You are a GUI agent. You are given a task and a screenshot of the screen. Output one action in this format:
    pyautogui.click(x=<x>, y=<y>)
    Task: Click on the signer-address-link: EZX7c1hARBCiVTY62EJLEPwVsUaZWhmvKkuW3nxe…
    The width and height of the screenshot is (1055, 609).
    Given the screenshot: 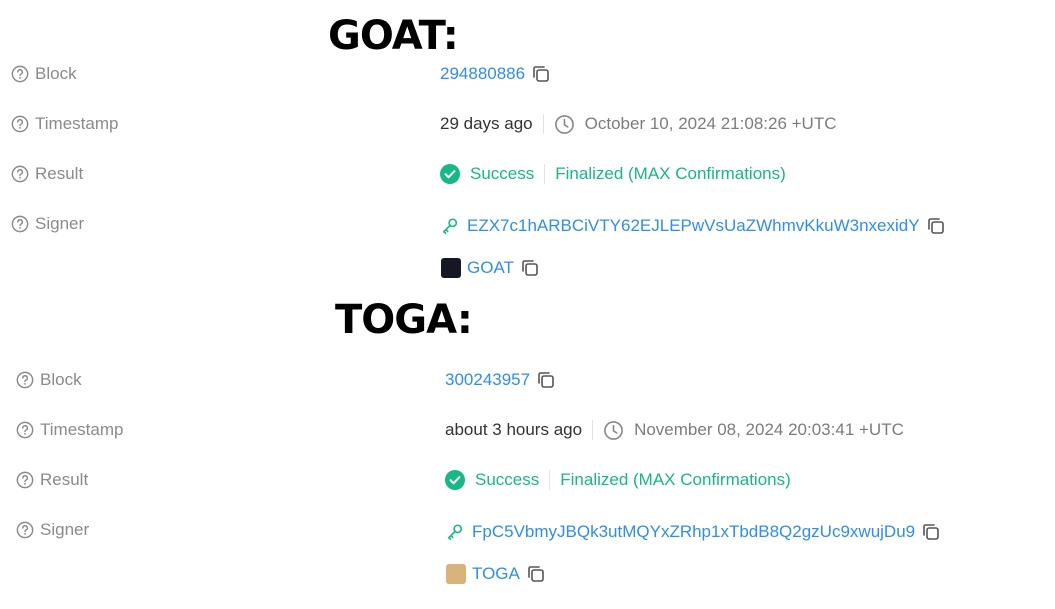 What is the action you would take?
    pyautogui.click(x=693, y=226)
    